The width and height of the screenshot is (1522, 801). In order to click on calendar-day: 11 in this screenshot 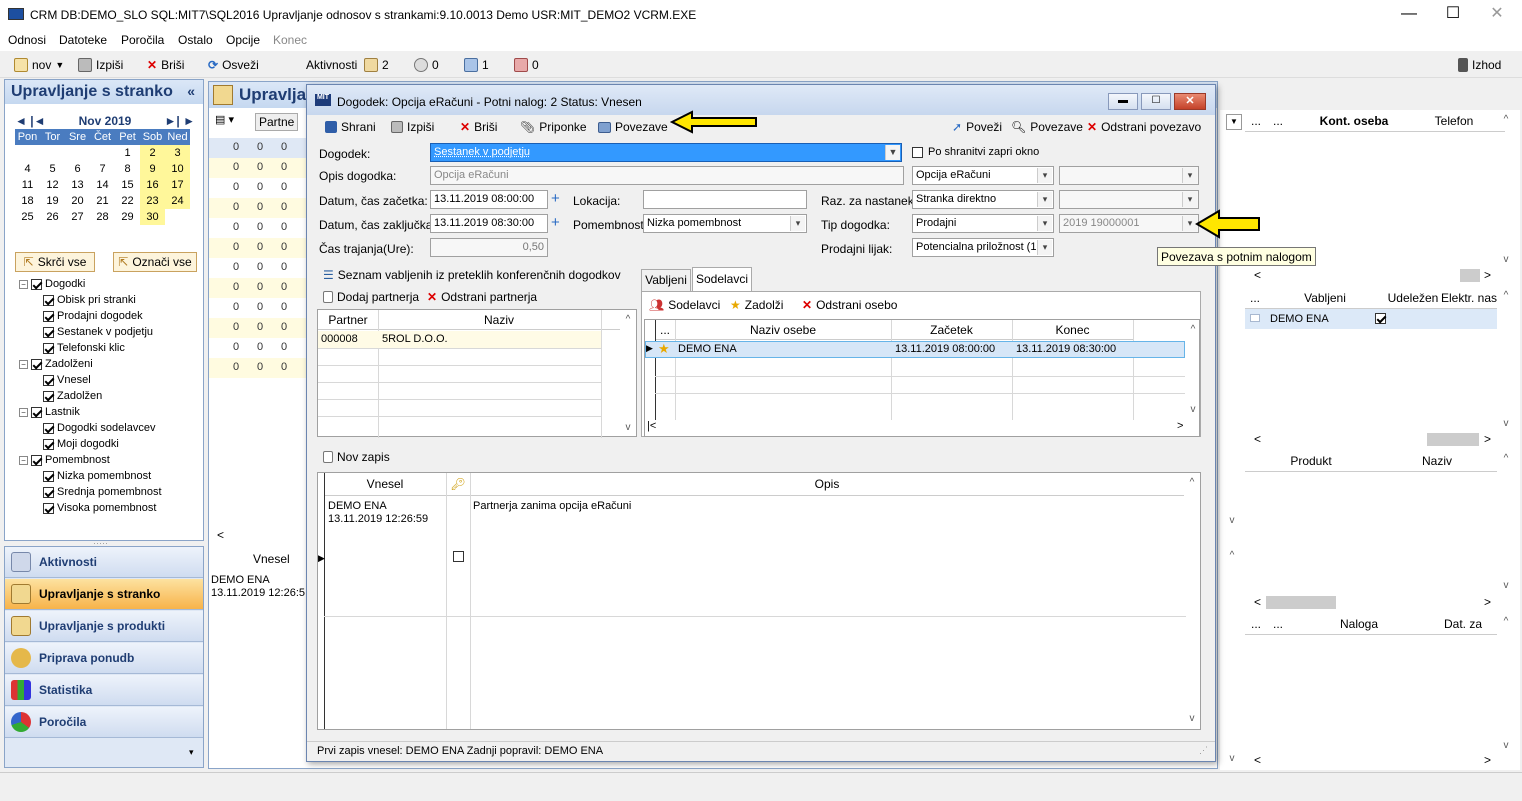, I will do `click(27, 185)`.